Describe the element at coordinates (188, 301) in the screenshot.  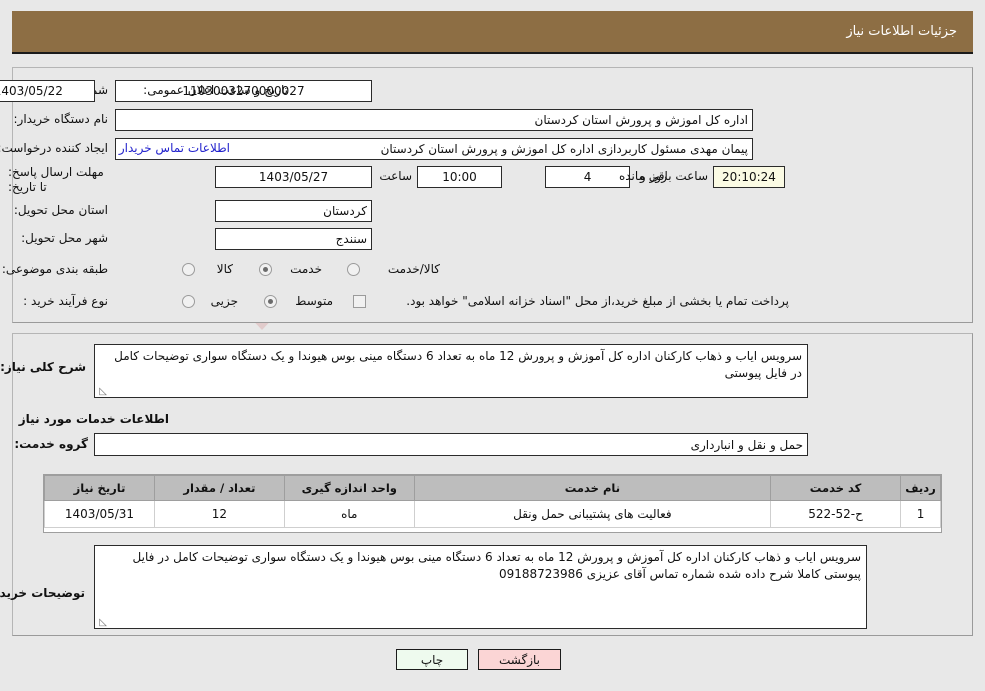
I see `radio-process-minor` at that location.